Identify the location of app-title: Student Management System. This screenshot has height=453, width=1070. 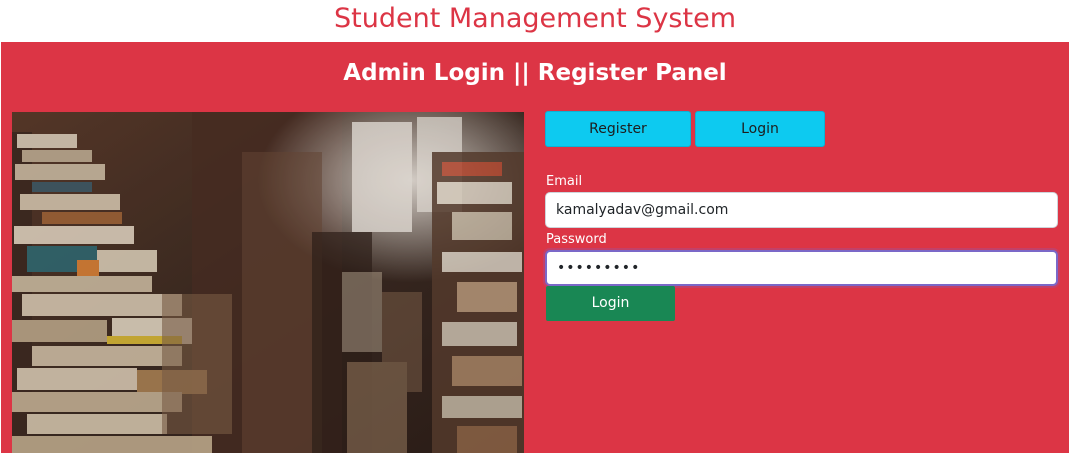
(535, 18).